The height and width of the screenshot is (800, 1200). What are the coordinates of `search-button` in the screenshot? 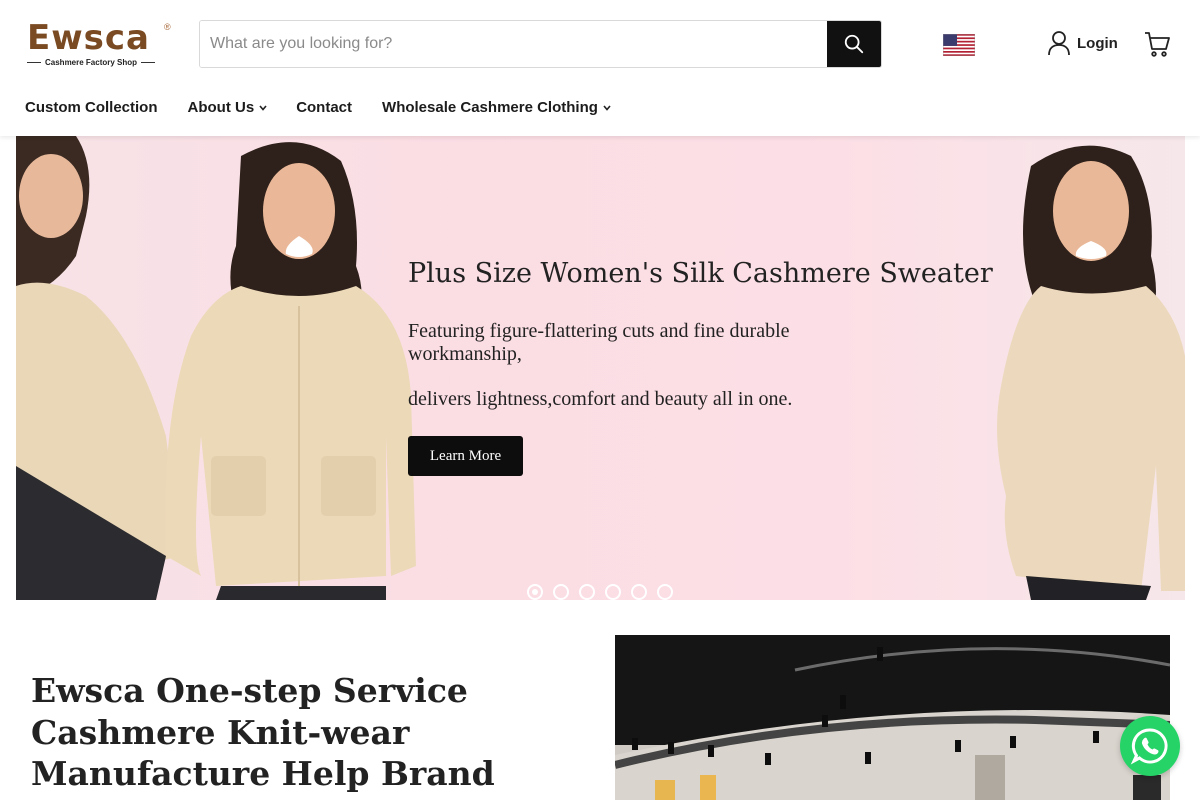 It's located at (854, 44).